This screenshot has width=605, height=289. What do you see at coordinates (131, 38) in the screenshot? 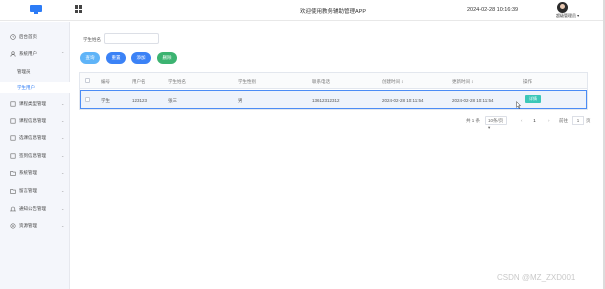
I see `student-name-input` at bounding box center [131, 38].